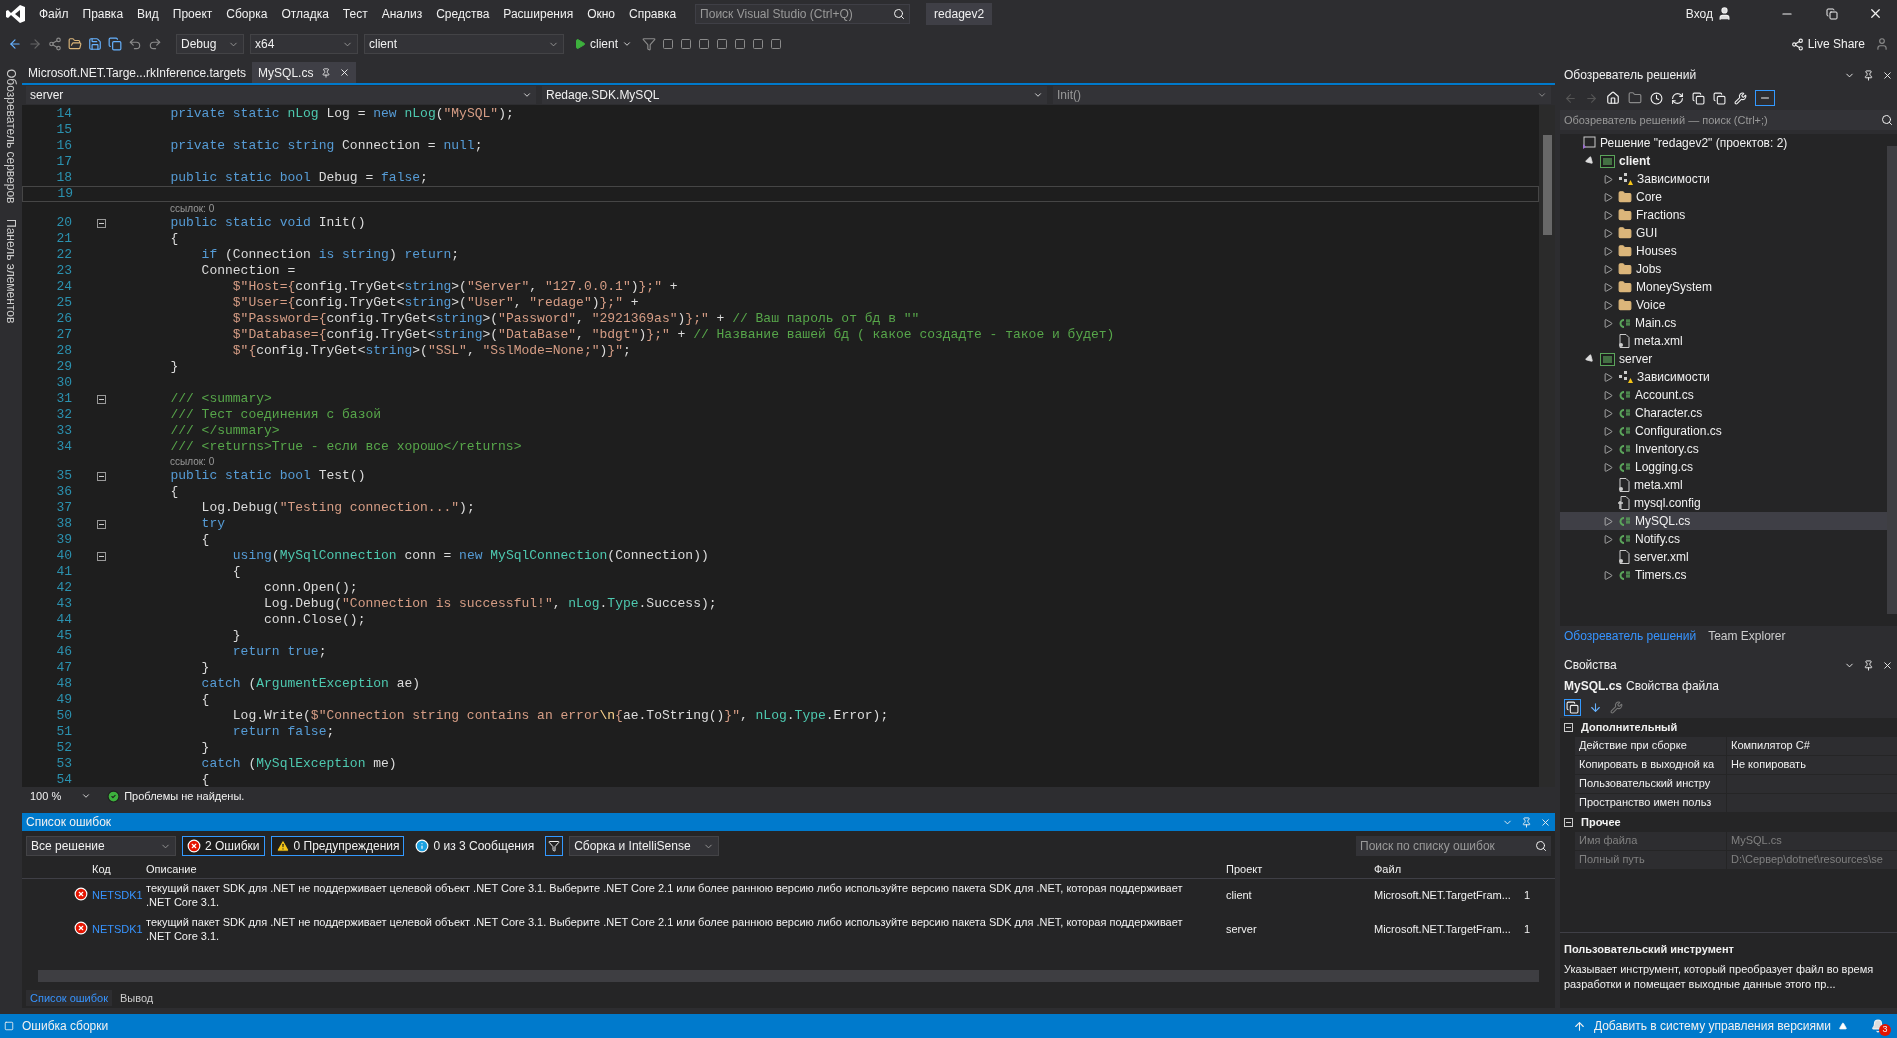 Image resolution: width=1897 pixels, height=1038 pixels. What do you see at coordinates (1723, 161) in the screenshot?
I see `tree-item: client` at bounding box center [1723, 161].